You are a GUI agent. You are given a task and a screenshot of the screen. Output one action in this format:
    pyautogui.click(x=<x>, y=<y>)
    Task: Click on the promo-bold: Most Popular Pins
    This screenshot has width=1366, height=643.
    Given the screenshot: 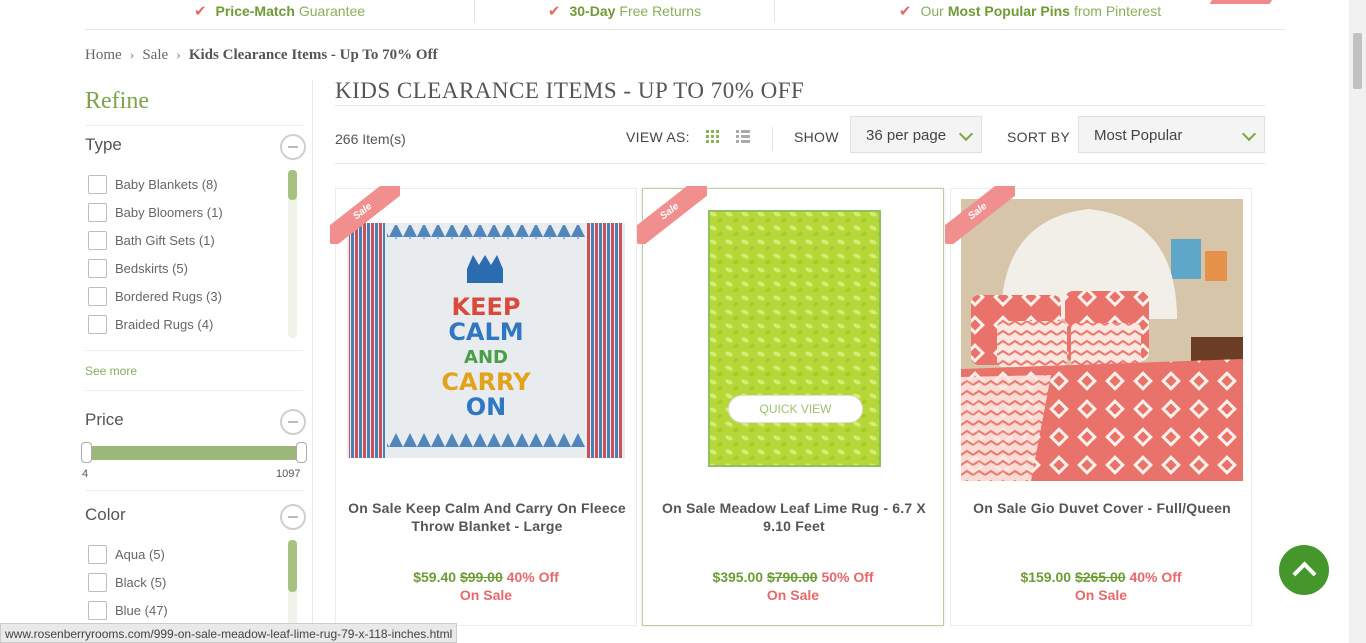 What is the action you would take?
    pyautogui.click(x=1008, y=11)
    